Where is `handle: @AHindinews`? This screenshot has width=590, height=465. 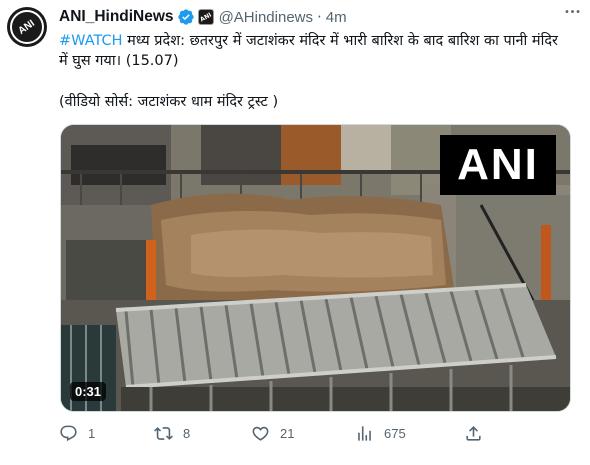 handle: @AHindinews is located at coordinates (266, 17).